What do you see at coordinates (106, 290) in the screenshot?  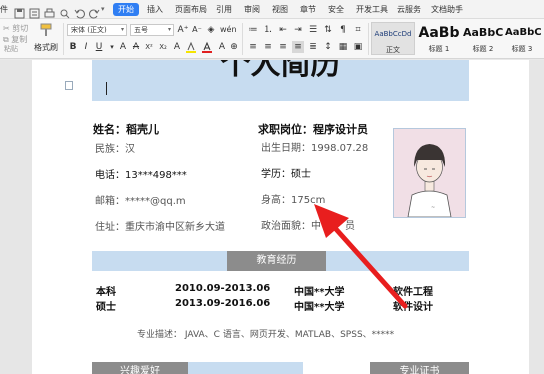 I see `edu-degree-1: 本科` at bounding box center [106, 290].